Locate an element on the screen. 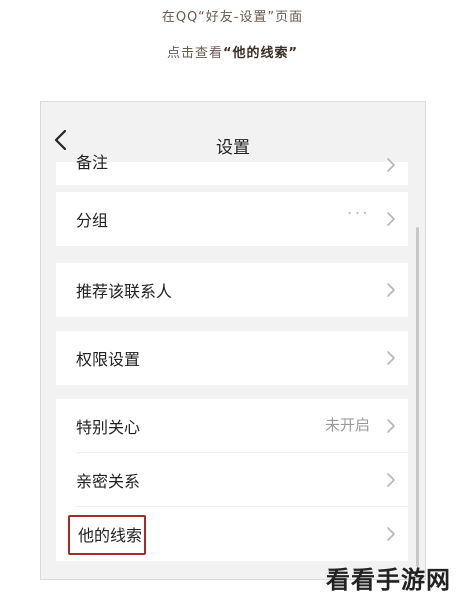 The width and height of the screenshot is (465, 600). settings-item-recommend-contact: 推荐该联系人 is located at coordinates (232, 290).